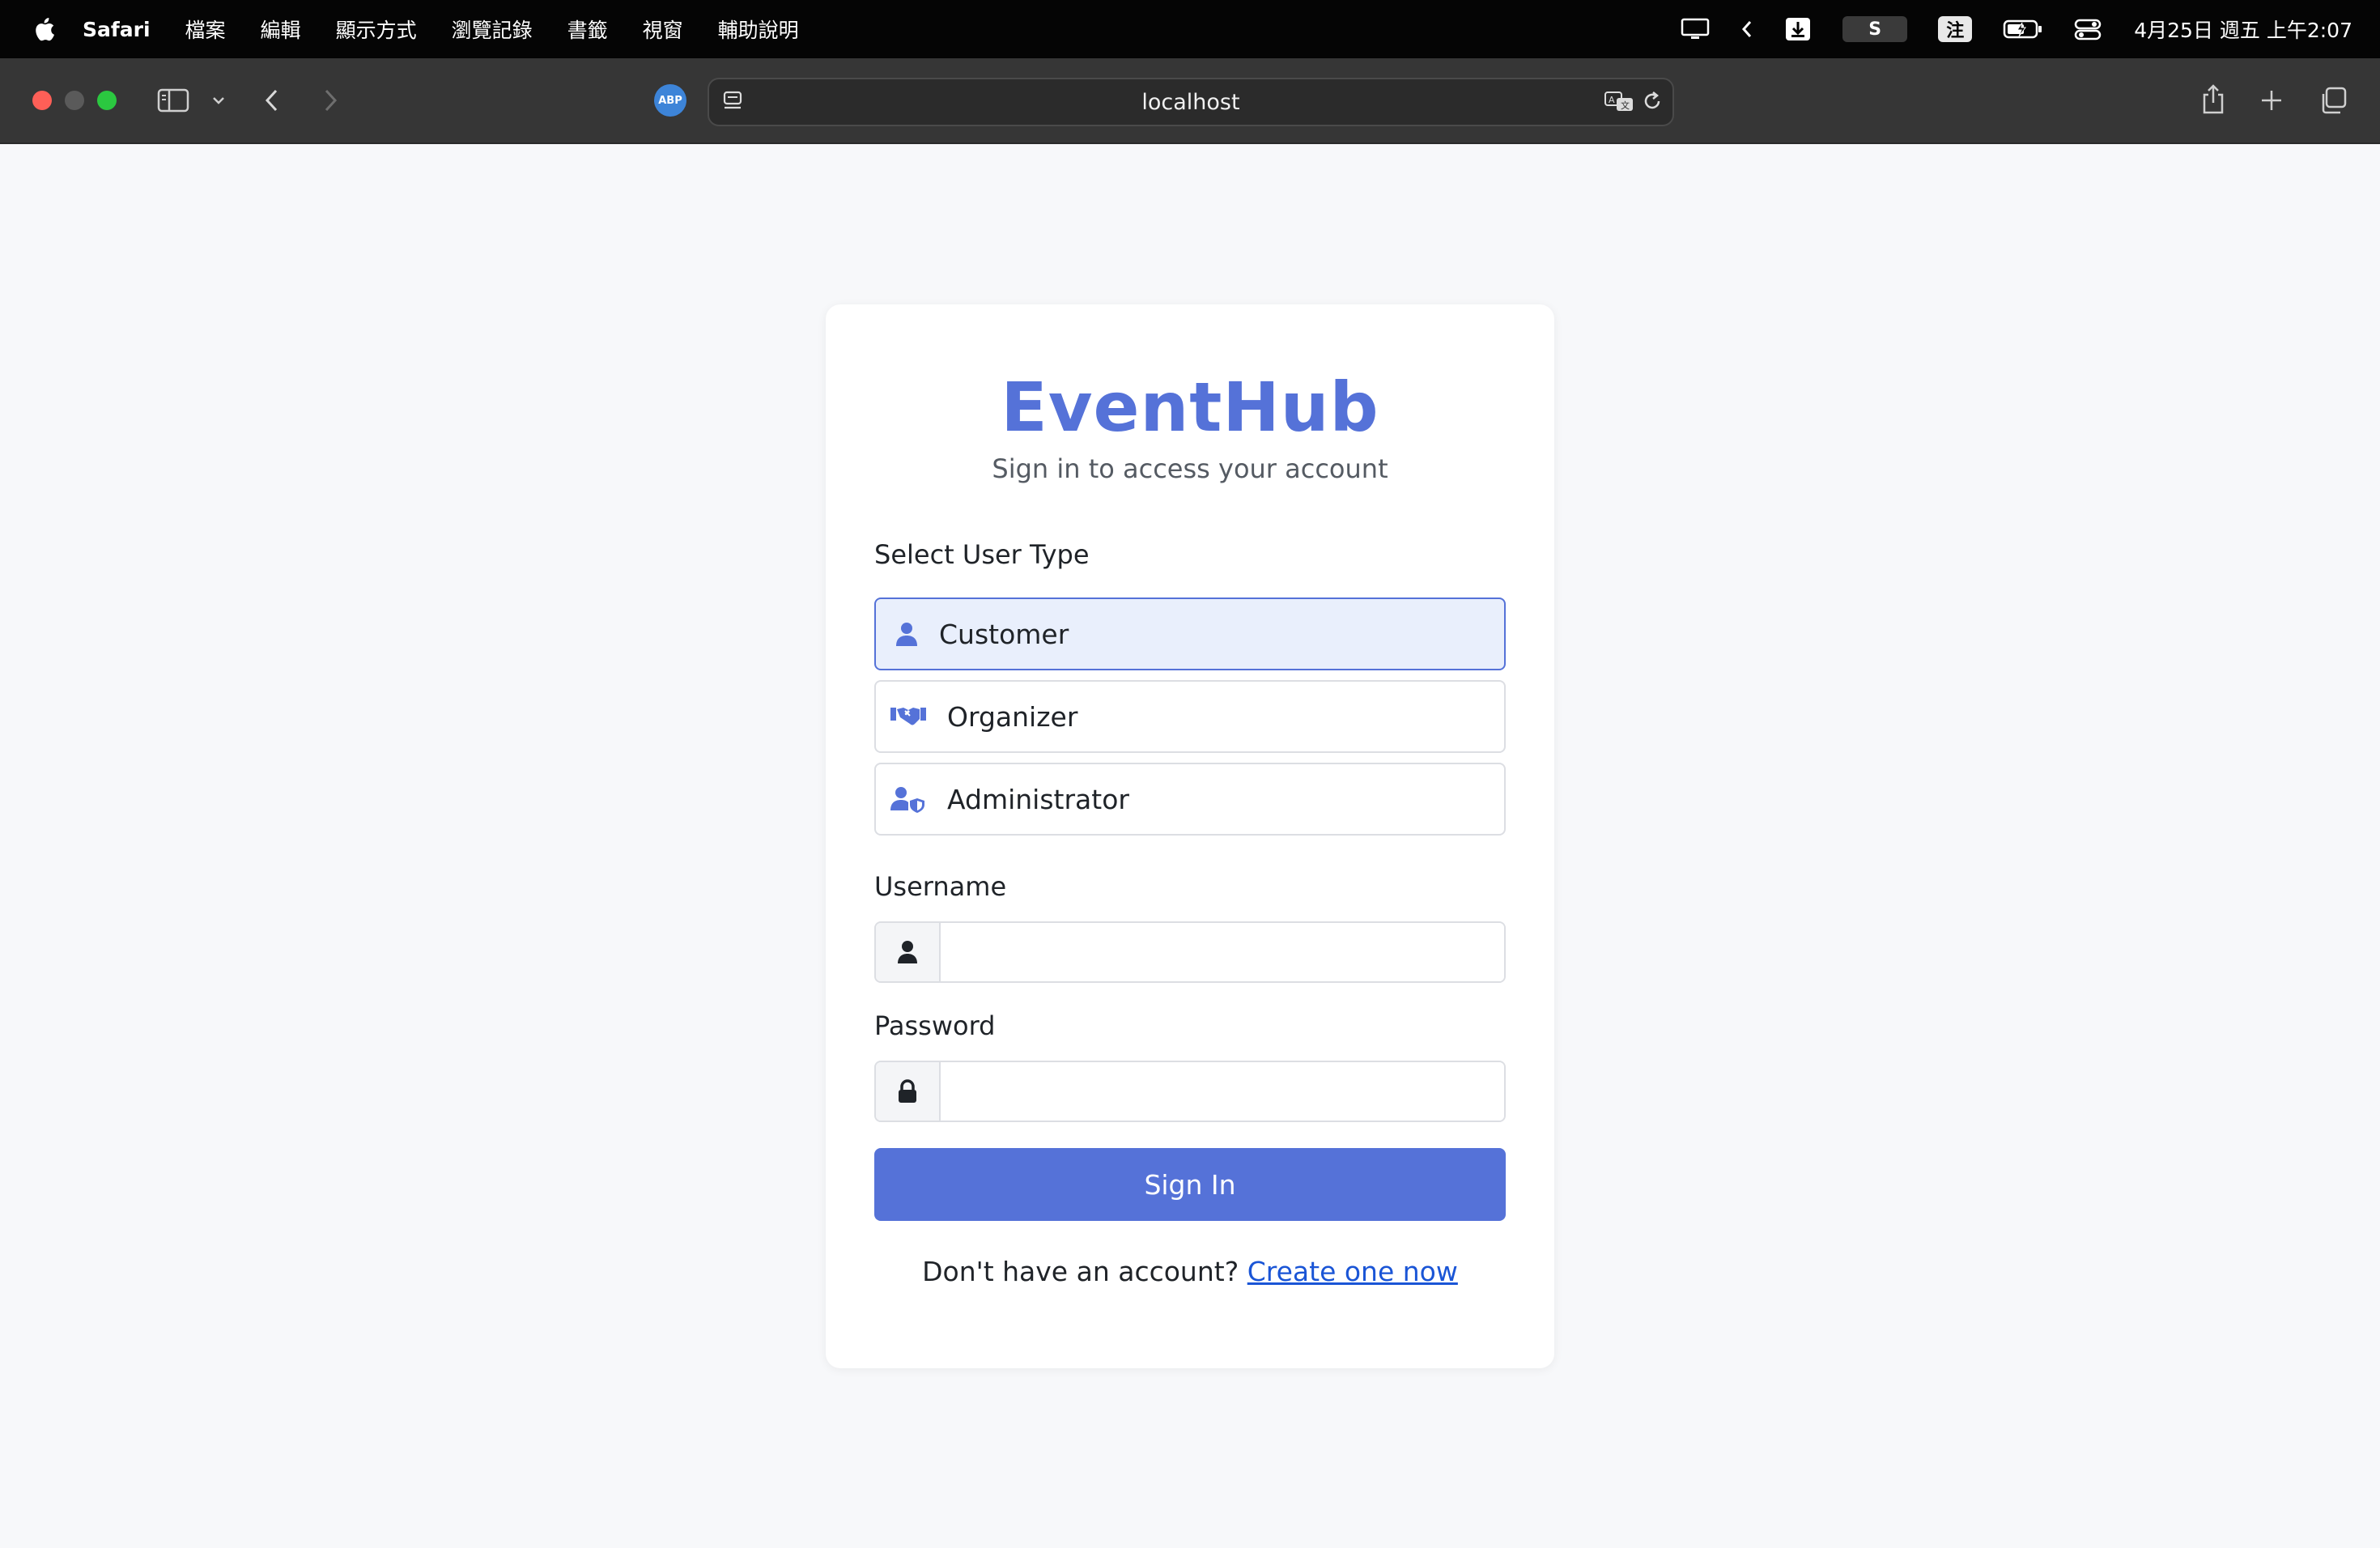 The height and width of the screenshot is (1548, 2380). What do you see at coordinates (1038, 799) in the screenshot?
I see `user-type-administrator-label: Administrator` at bounding box center [1038, 799].